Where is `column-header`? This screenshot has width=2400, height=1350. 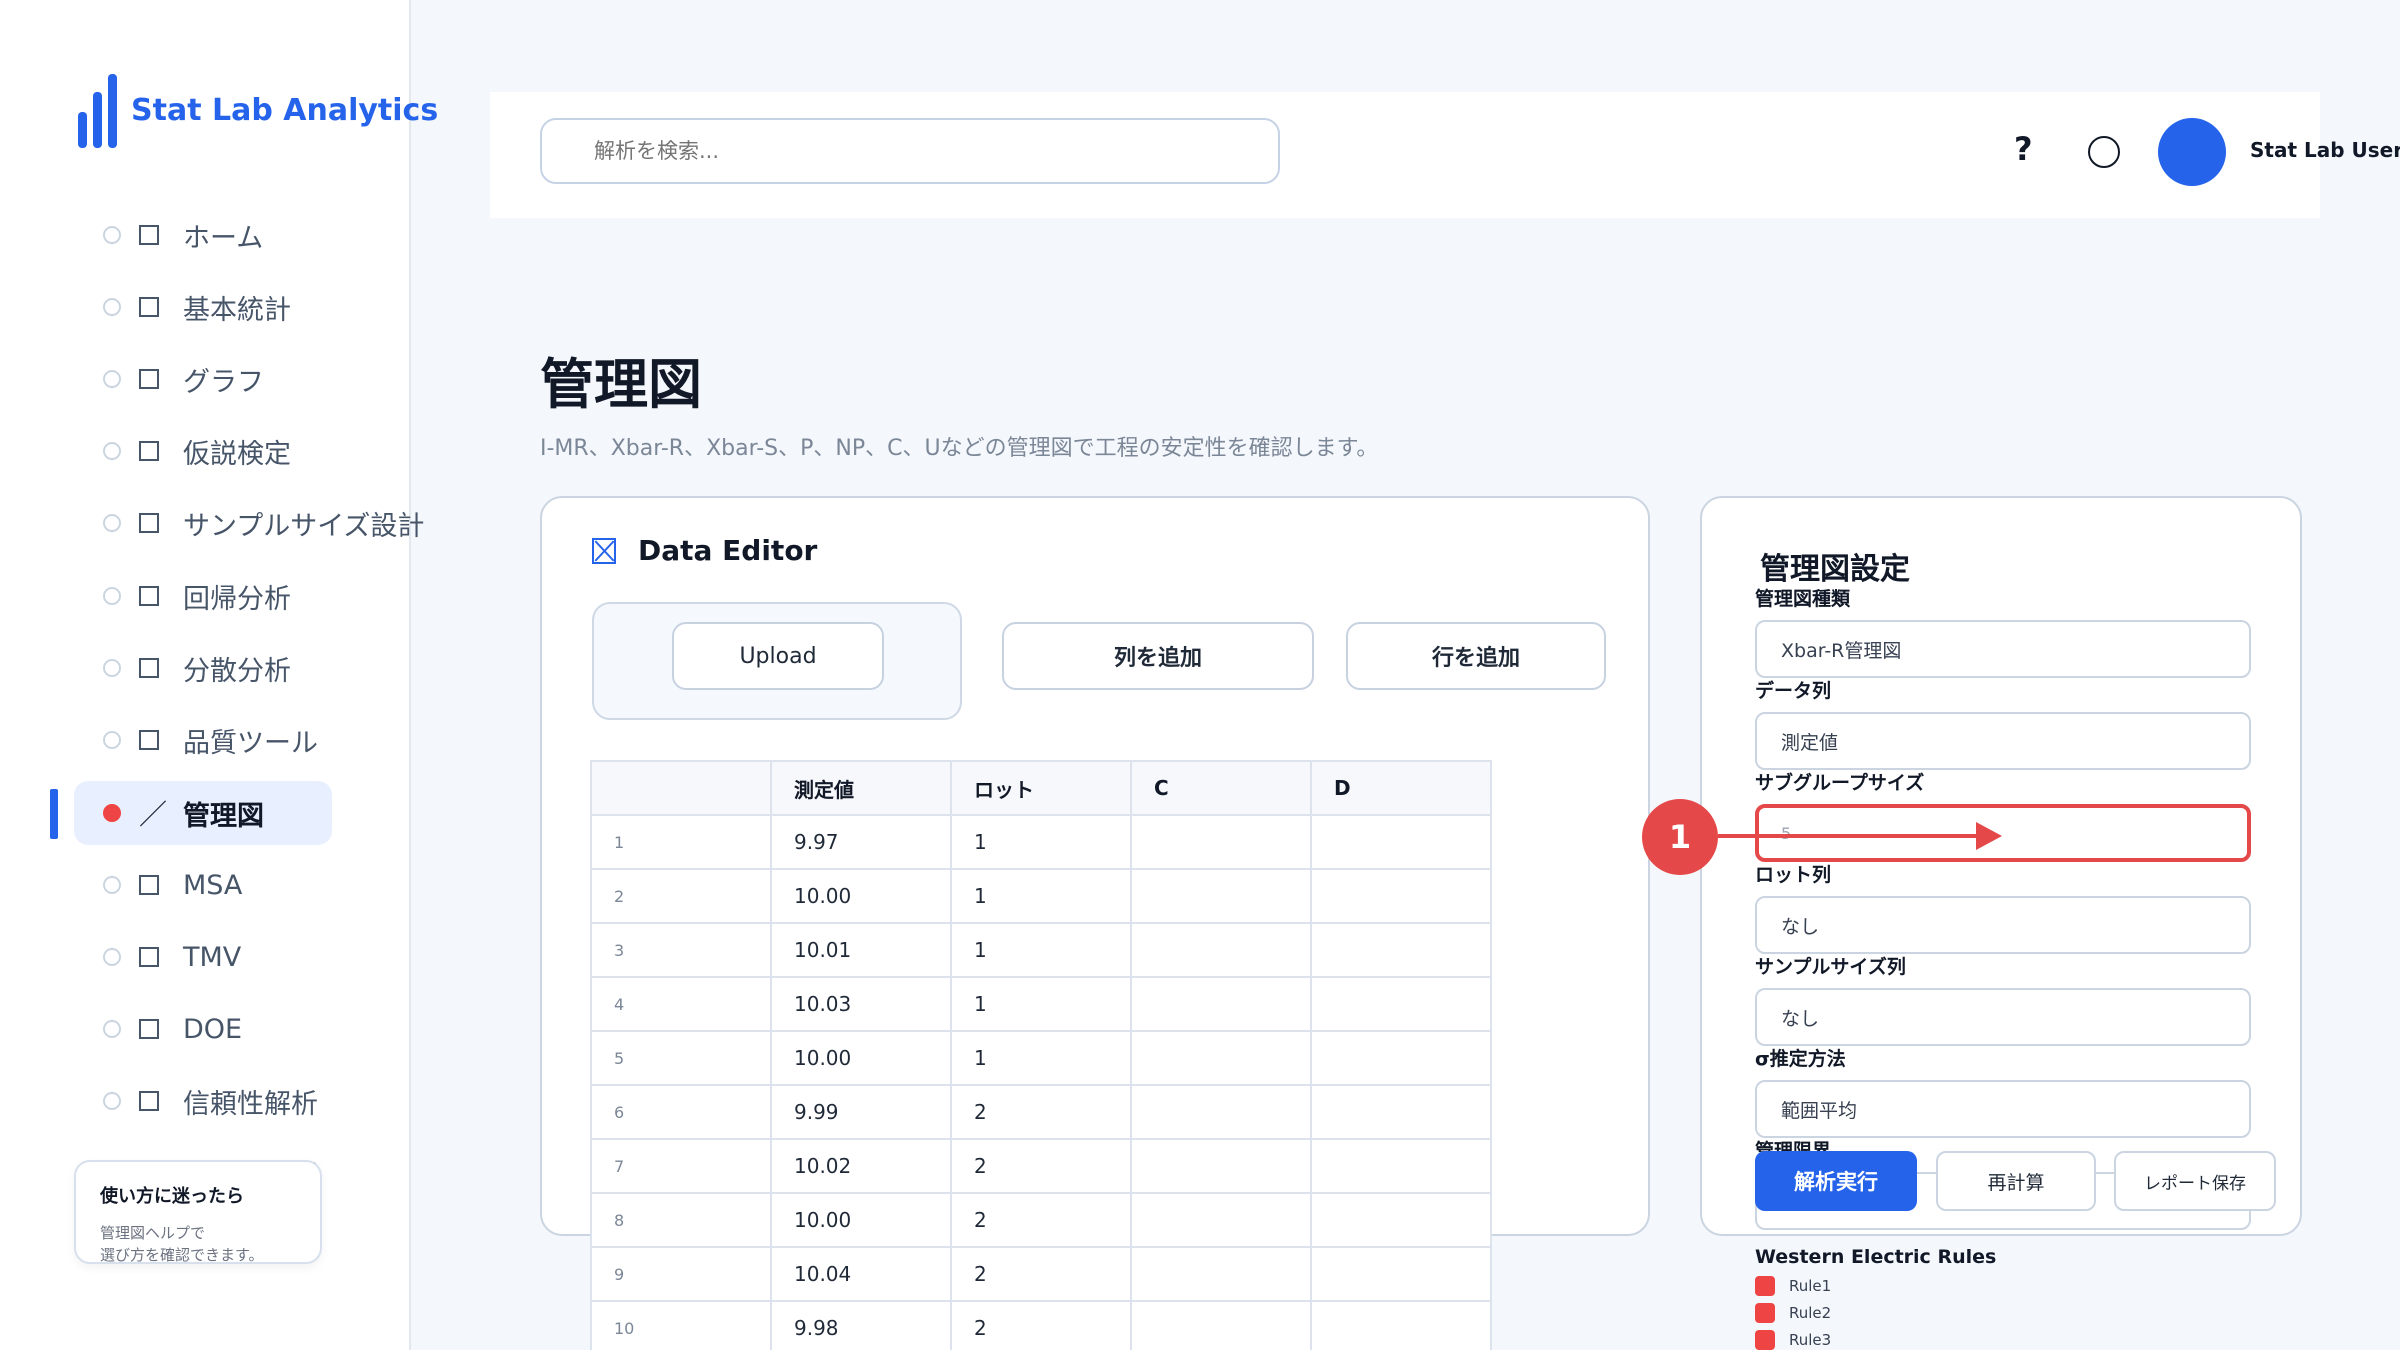 column-header is located at coordinates (681, 788).